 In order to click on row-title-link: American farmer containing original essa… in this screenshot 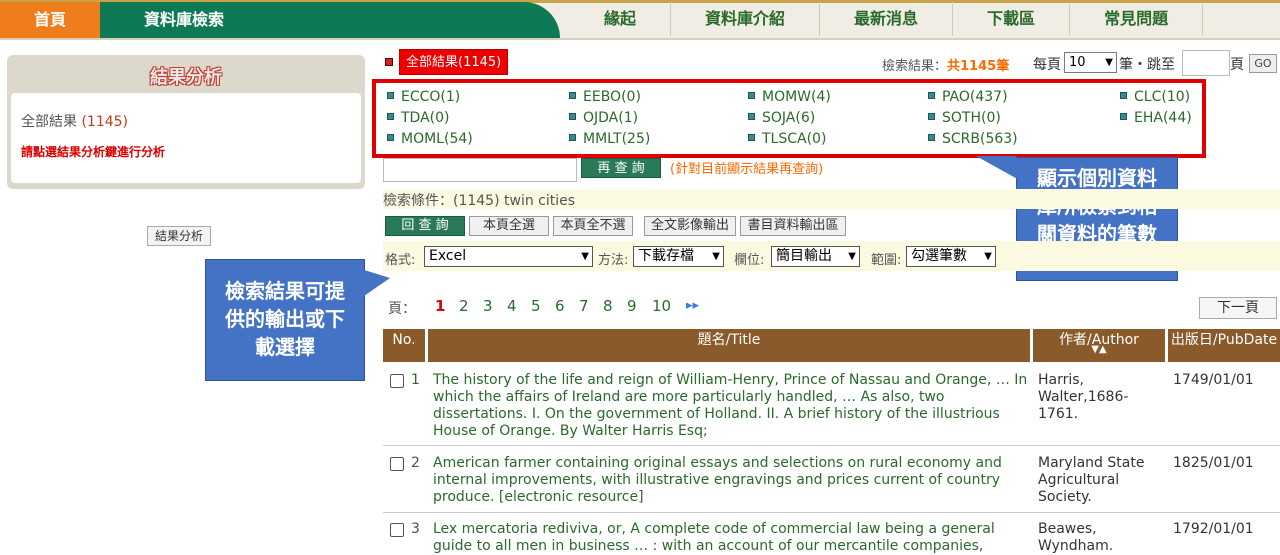, I will do `click(730, 480)`.